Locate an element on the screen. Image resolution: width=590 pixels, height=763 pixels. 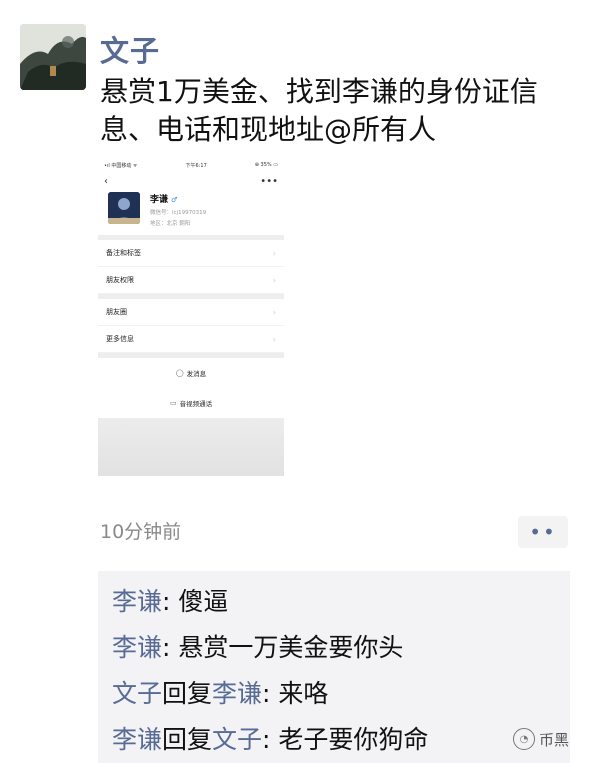
status-carrier: •ıl 中国移动 ᯤ is located at coordinates (121, 165).